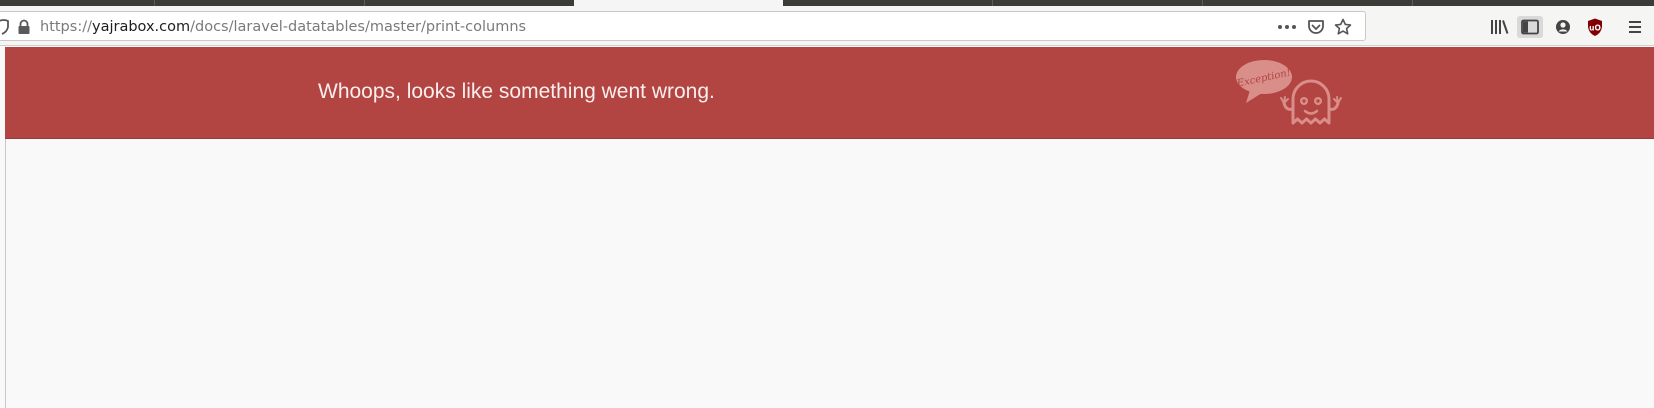 This screenshot has width=1654, height=408. What do you see at coordinates (141, 27) in the screenshot?
I see `url-domain: yajrabox.com` at bounding box center [141, 27].